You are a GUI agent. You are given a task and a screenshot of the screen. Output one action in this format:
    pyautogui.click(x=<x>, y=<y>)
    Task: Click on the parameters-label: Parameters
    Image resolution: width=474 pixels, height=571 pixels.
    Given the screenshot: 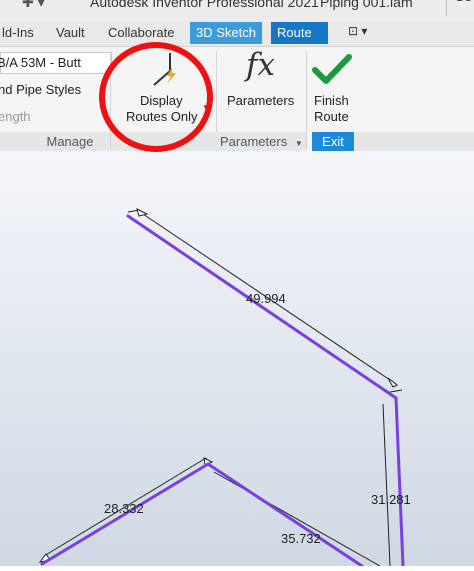 What is the action you would take?
    pyautogui.click(x=261, y=100)
    